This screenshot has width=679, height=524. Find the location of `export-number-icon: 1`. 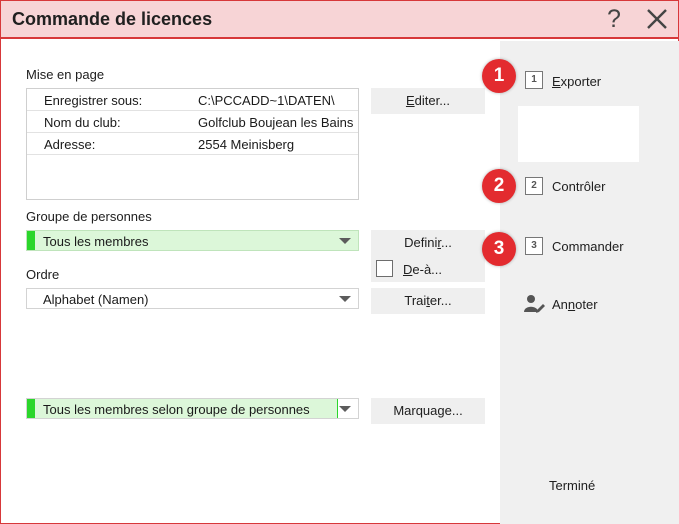

export-number-icon: 1 is located at coordinates (534, 80).